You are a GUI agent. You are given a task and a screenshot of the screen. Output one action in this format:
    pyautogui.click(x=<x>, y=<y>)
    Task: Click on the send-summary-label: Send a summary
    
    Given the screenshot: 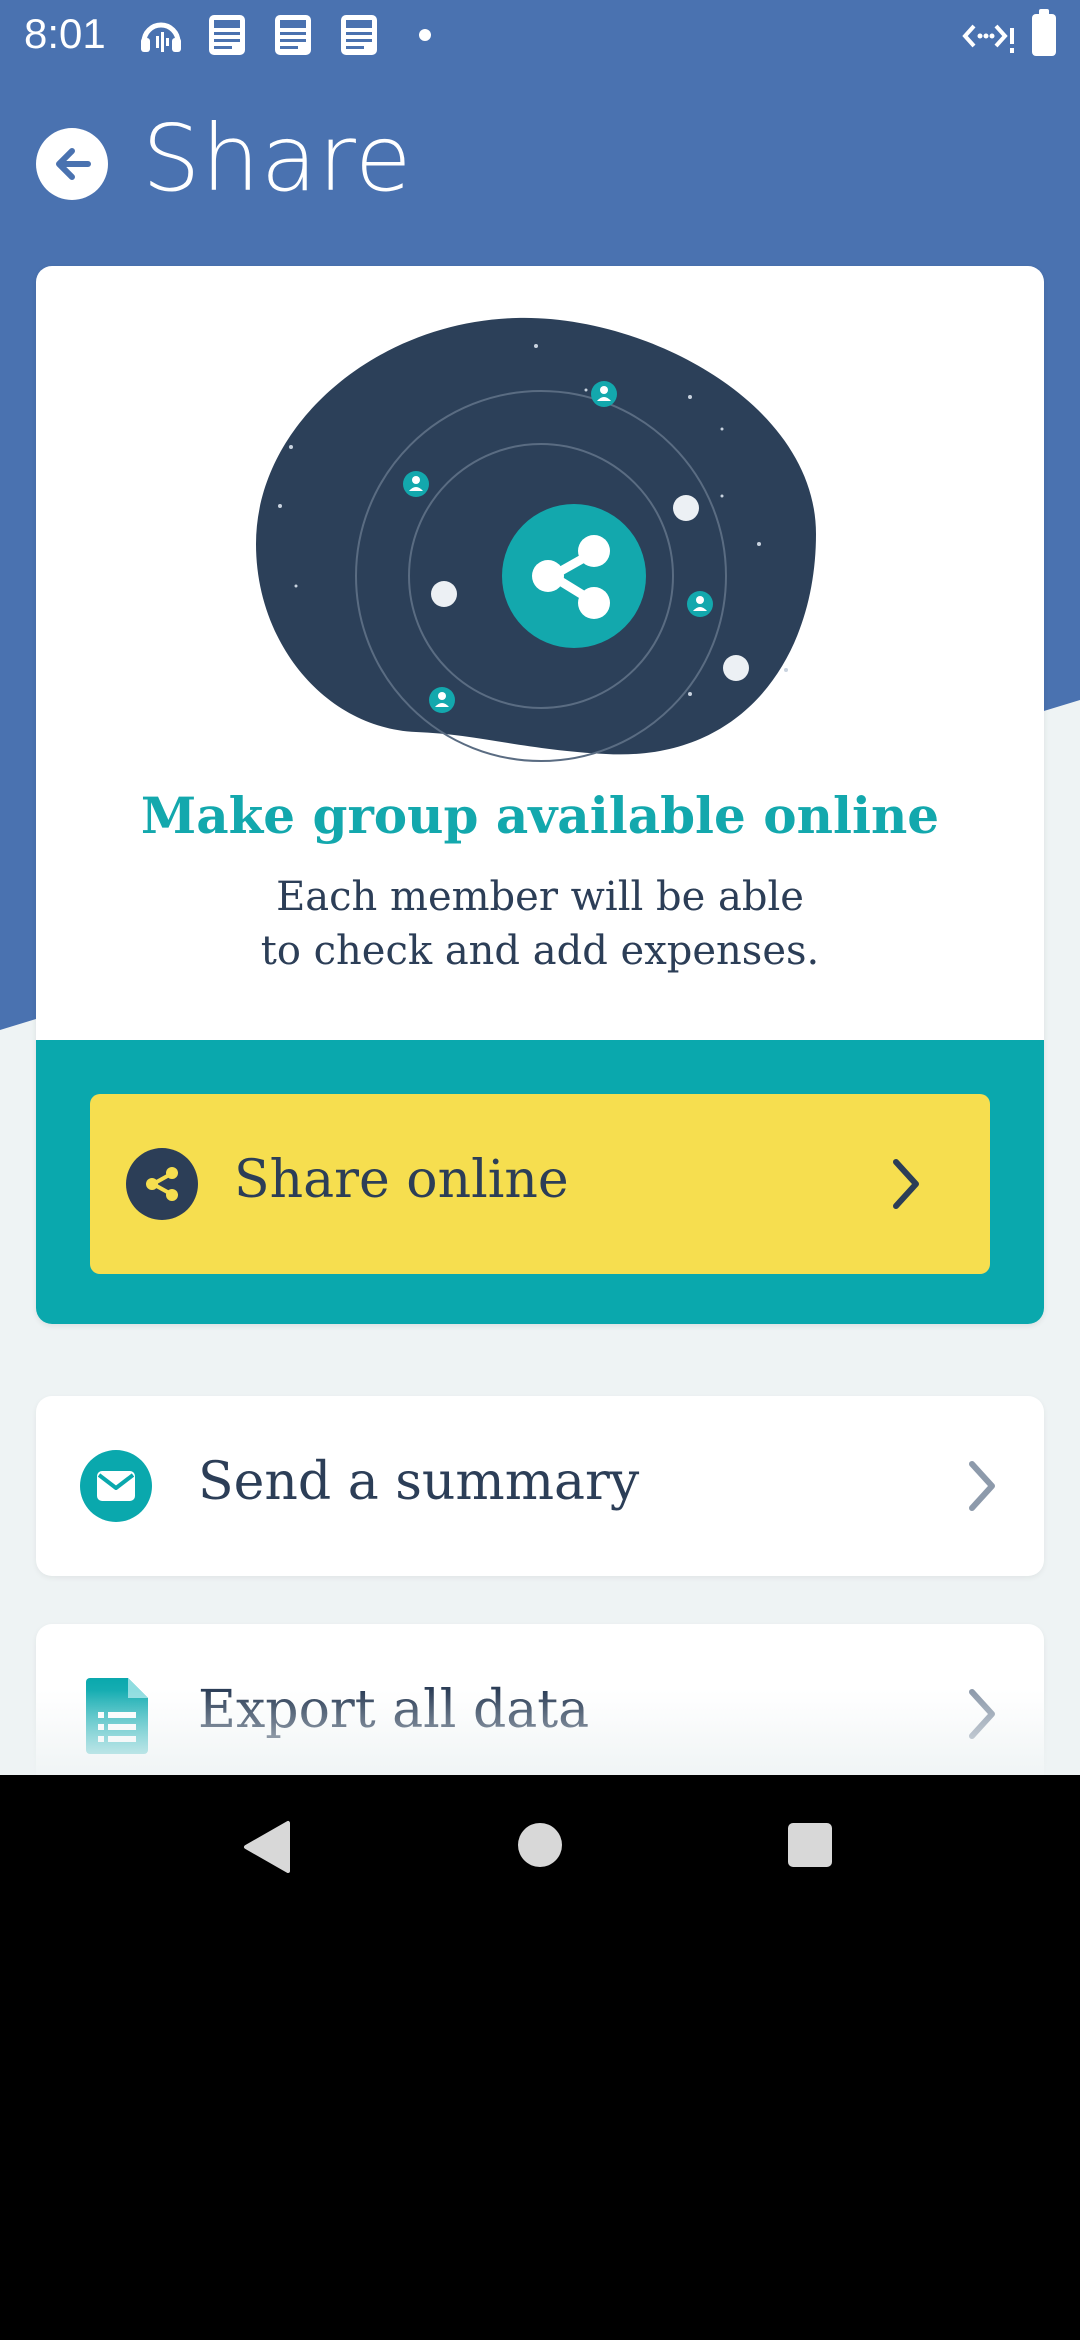 What is the action you would take?
    pyautogui.click(x=419, y=1482)
    